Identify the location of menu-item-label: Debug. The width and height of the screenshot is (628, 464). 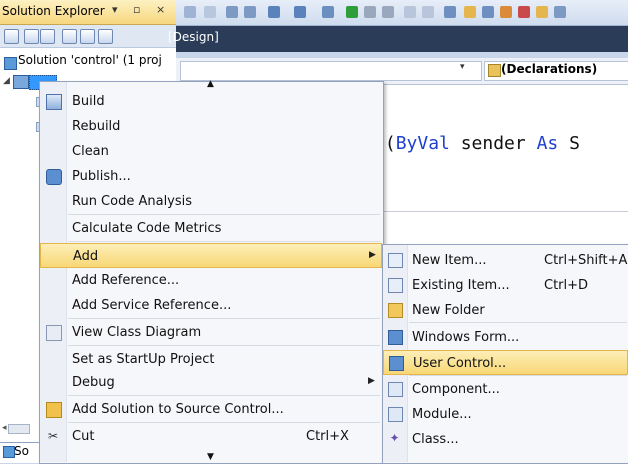
(93, 382).